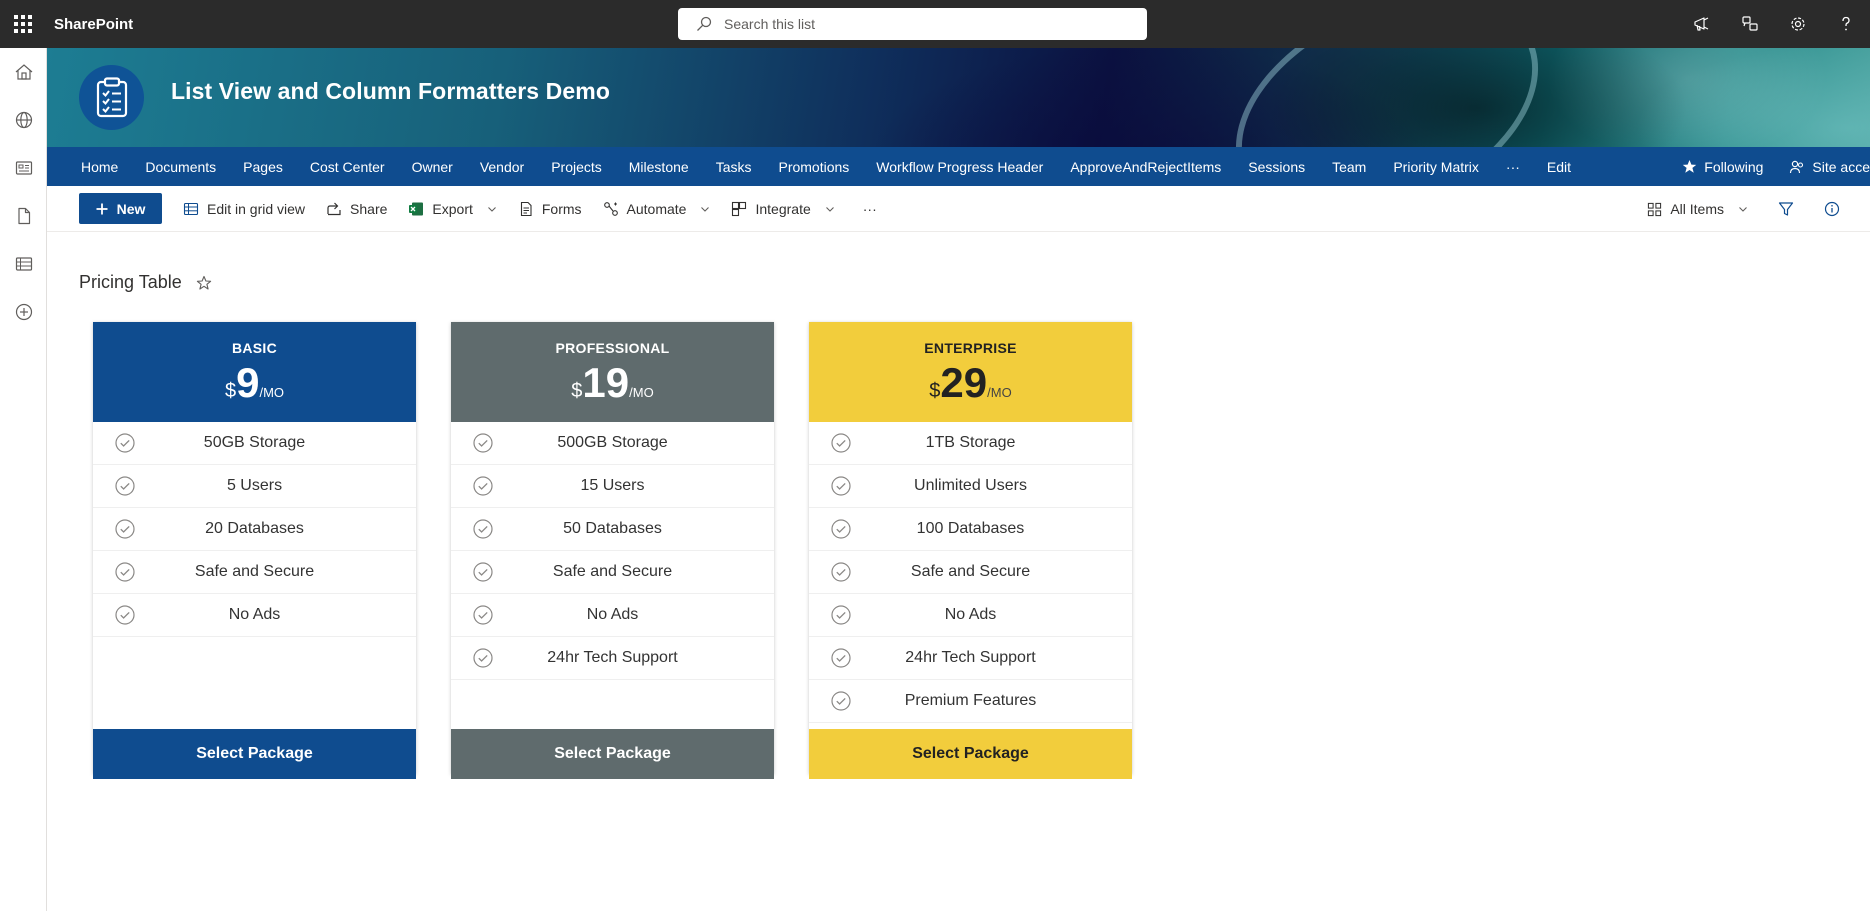 The width and height of the screenshot is (1870, 911). What do you see at coordinates (244, 209) in the screenshot?
I see `edit-grid-view-button: Edit in grid view` at bounding box center [244, 209].